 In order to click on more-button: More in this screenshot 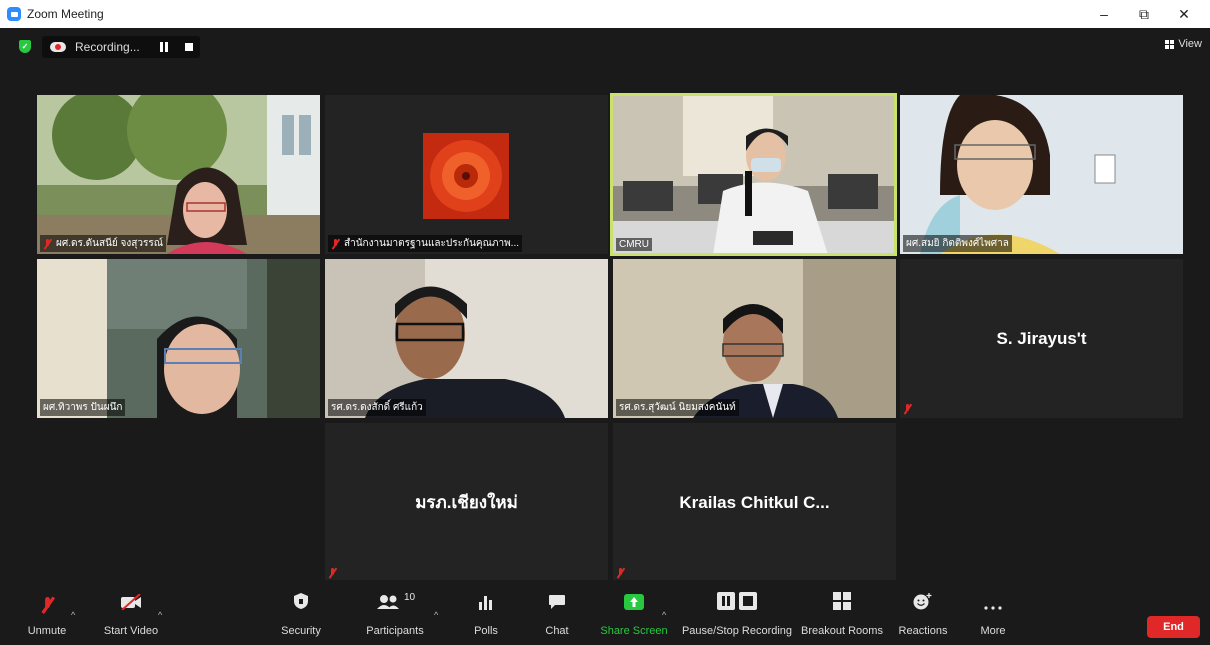, I will do `click(993, 612)`.